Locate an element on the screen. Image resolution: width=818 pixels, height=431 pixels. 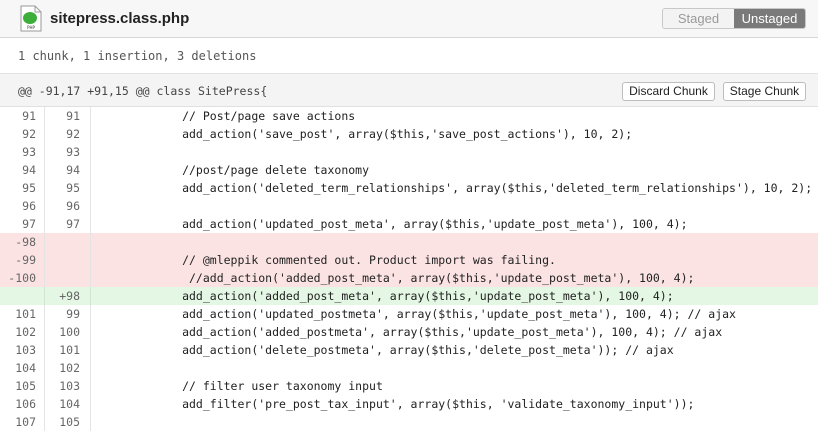
new-line-number: 103 is located at coordinates (68, 386).